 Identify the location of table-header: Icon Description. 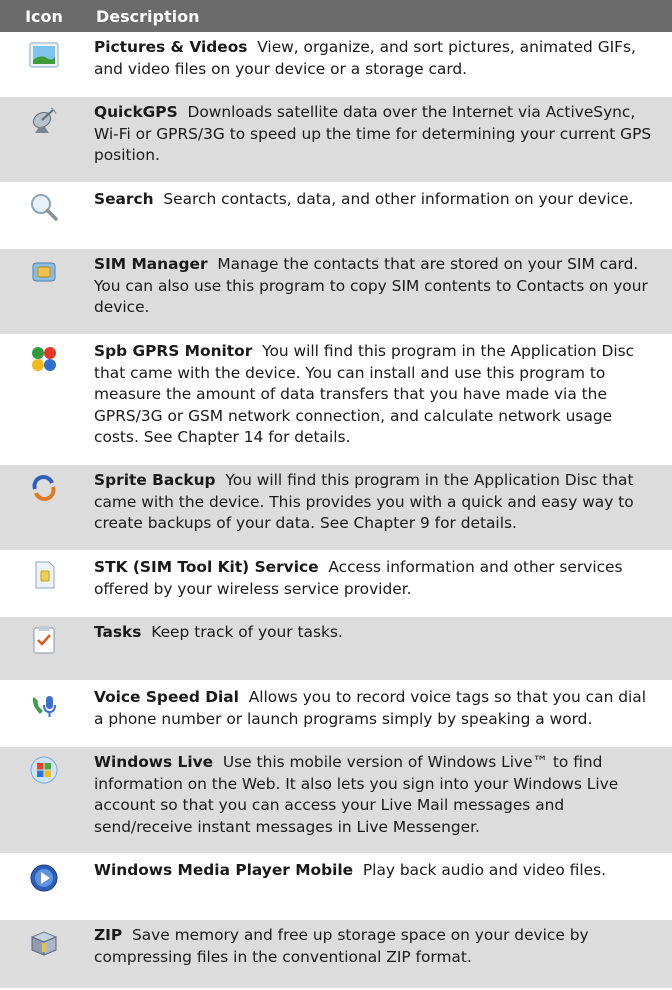
(336, 16).